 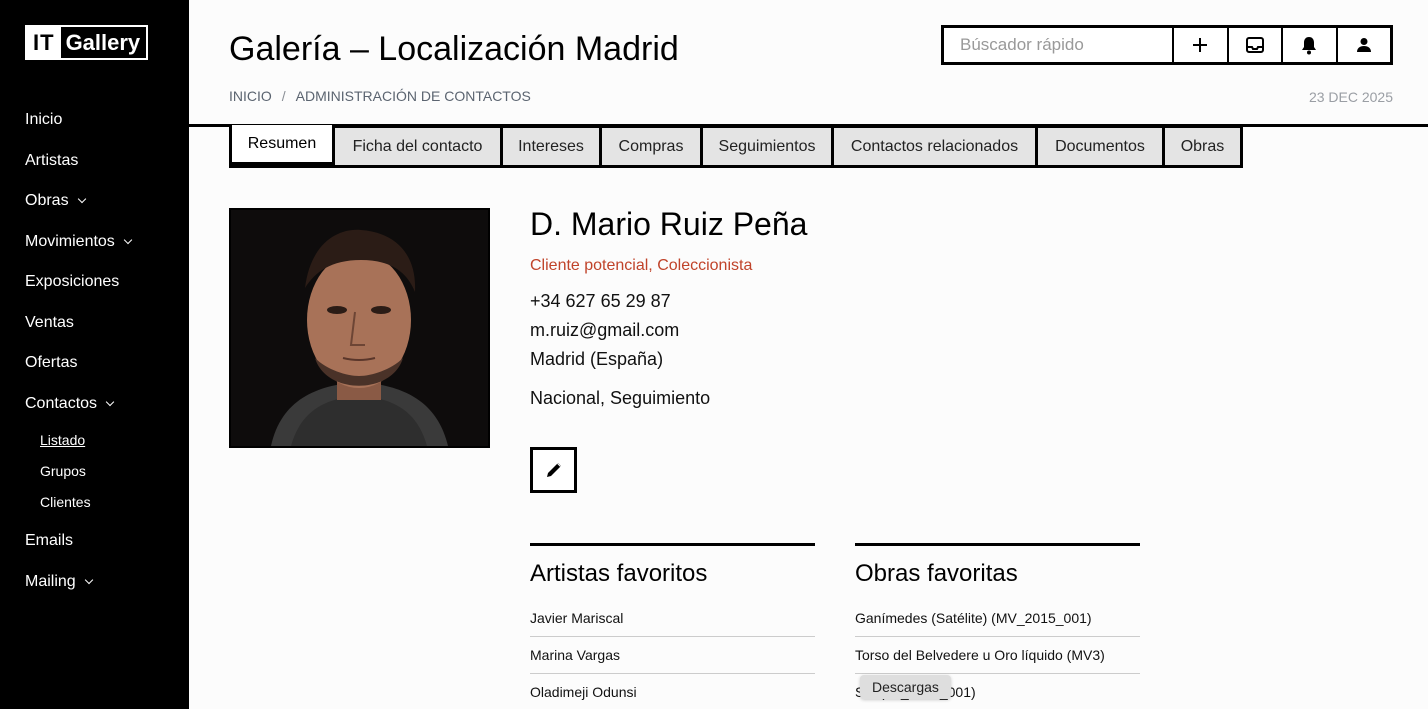 What do you see at coordinates (454, 49) in the screenshot?
I see `page-title: Galería – Localización Madrid` at bounding box center [454, 49].